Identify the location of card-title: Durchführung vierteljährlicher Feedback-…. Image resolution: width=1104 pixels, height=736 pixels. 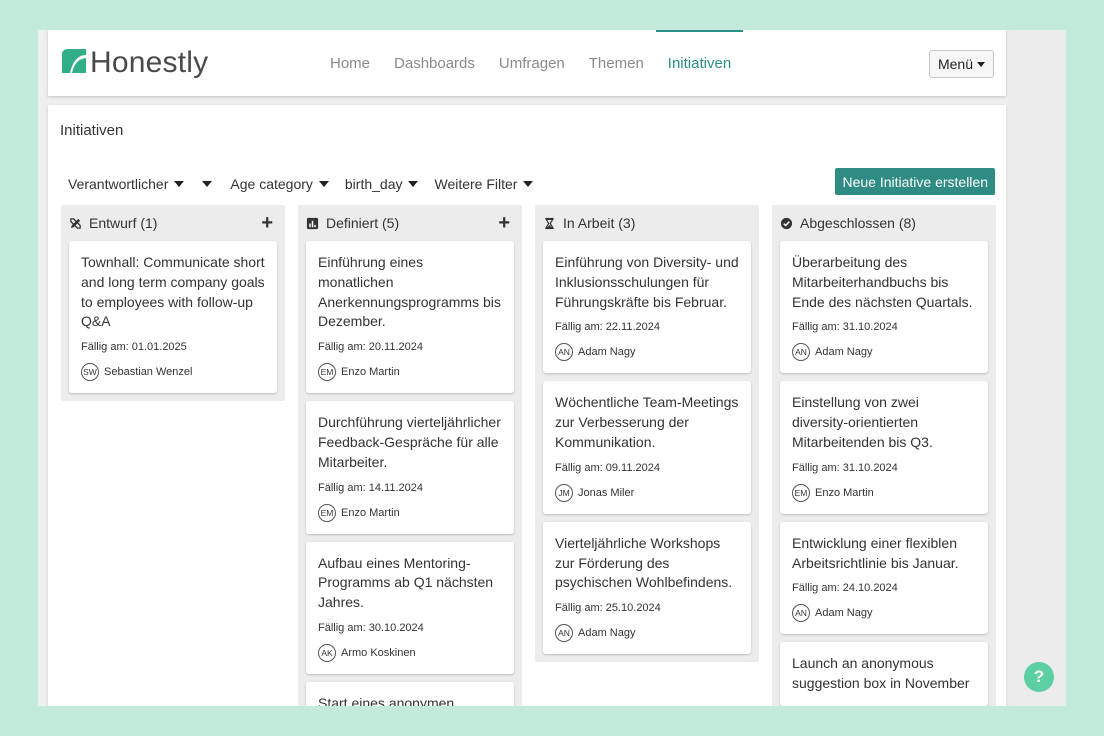
(409, 442).